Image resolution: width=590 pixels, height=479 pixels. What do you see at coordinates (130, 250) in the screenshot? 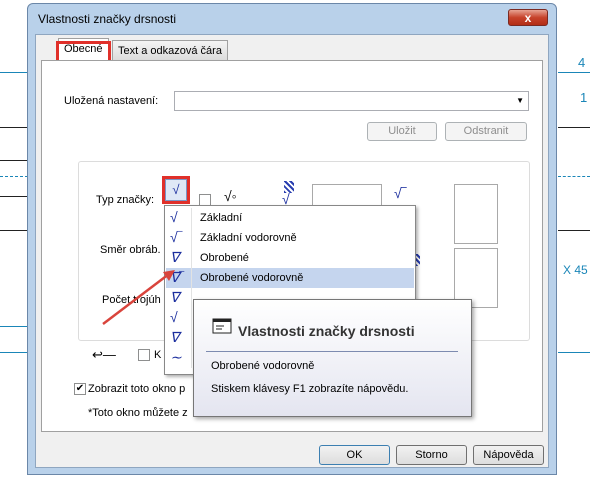
I see `lay-direction-label: Směr obráb.` at bounding box center [130, 250].